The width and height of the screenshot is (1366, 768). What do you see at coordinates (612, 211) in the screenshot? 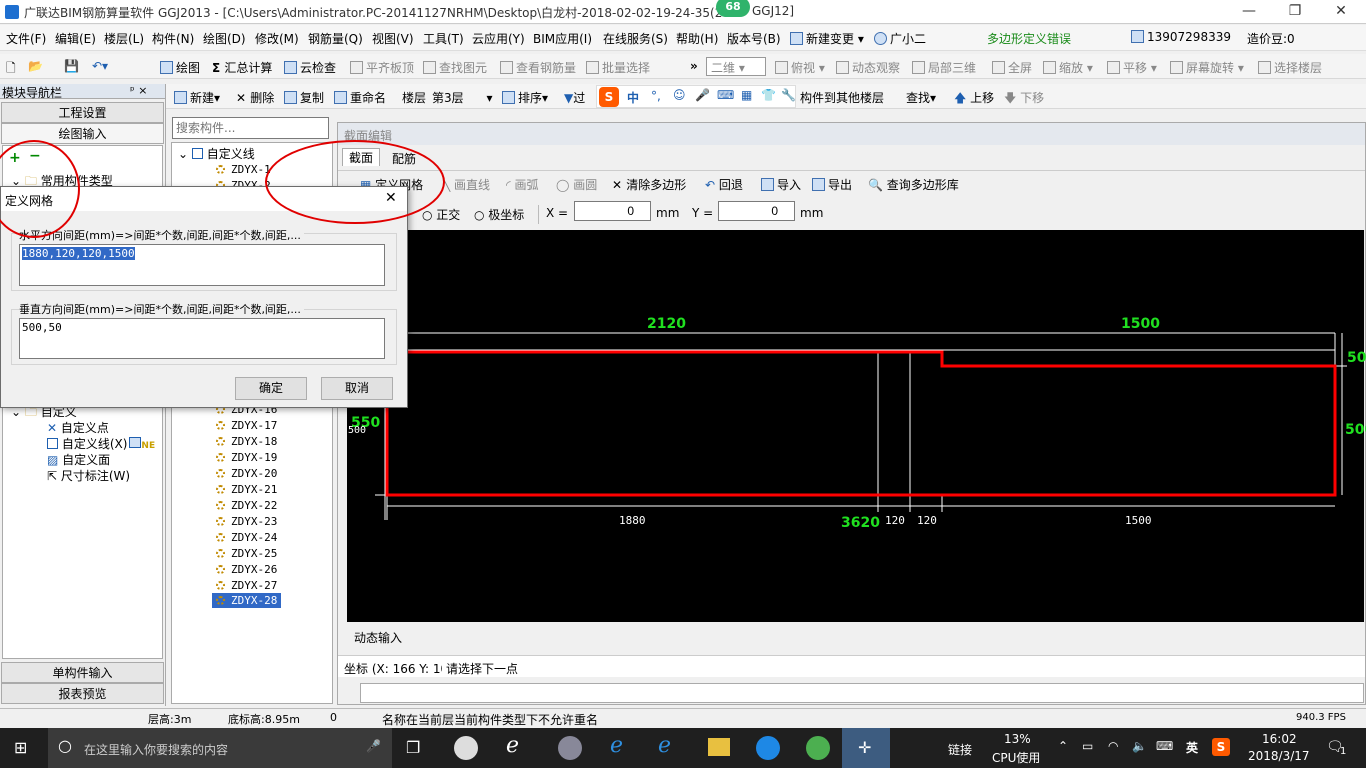
I see `x-input` at bounding box center [612, 211].